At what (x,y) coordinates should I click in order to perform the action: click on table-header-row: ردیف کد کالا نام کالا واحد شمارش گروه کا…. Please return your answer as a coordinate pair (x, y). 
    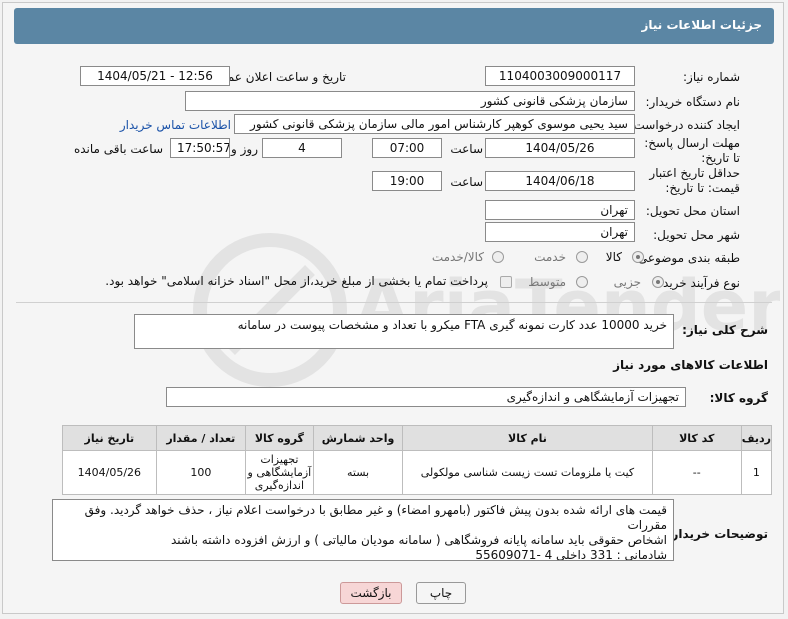
    Looking at the image, I should click on (417, 438).